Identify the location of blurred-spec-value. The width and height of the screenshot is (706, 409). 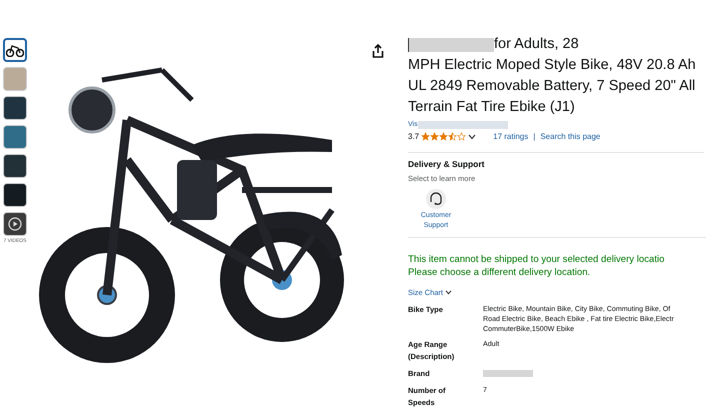
(508, 373).